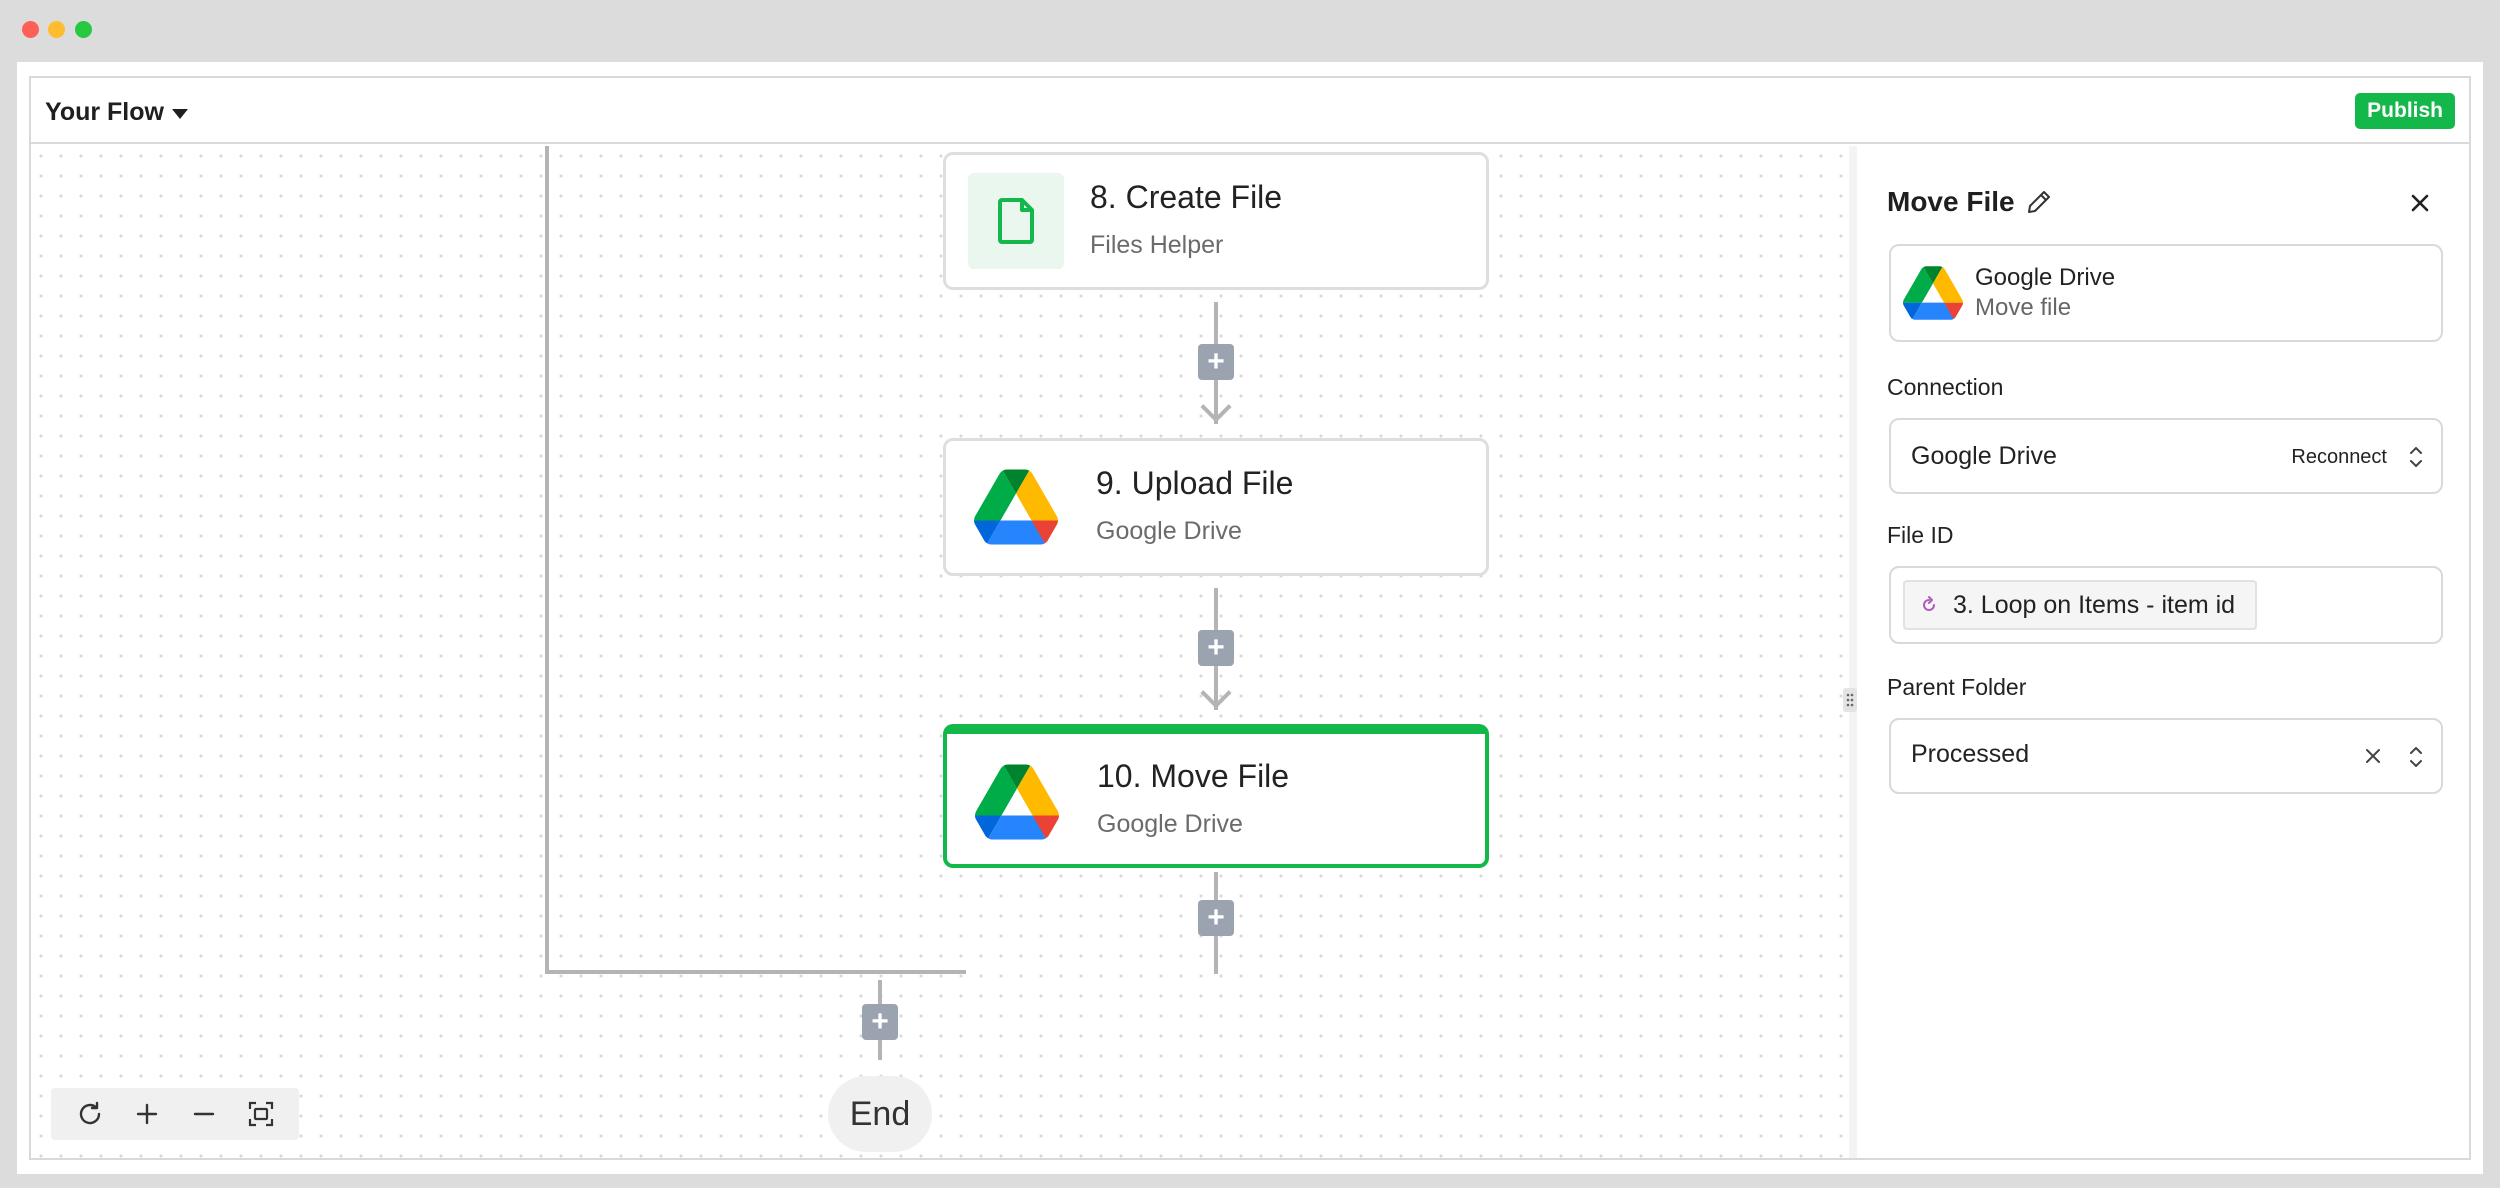 Image resolution: width=2500 pixels, height=1188 pixels. I want to click on piece-name: Google Drive, so click(2045, 277).